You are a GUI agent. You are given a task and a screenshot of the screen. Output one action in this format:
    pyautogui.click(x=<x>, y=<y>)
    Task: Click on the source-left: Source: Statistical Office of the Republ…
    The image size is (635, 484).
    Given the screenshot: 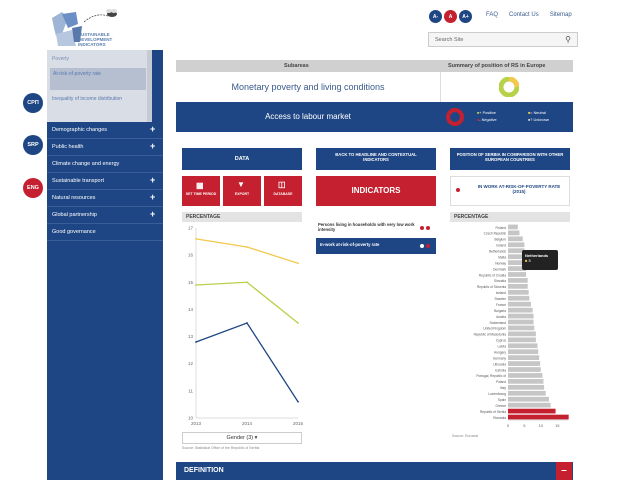 What is the action you would take?
    pyautogui.click(x=221, y=448)
    